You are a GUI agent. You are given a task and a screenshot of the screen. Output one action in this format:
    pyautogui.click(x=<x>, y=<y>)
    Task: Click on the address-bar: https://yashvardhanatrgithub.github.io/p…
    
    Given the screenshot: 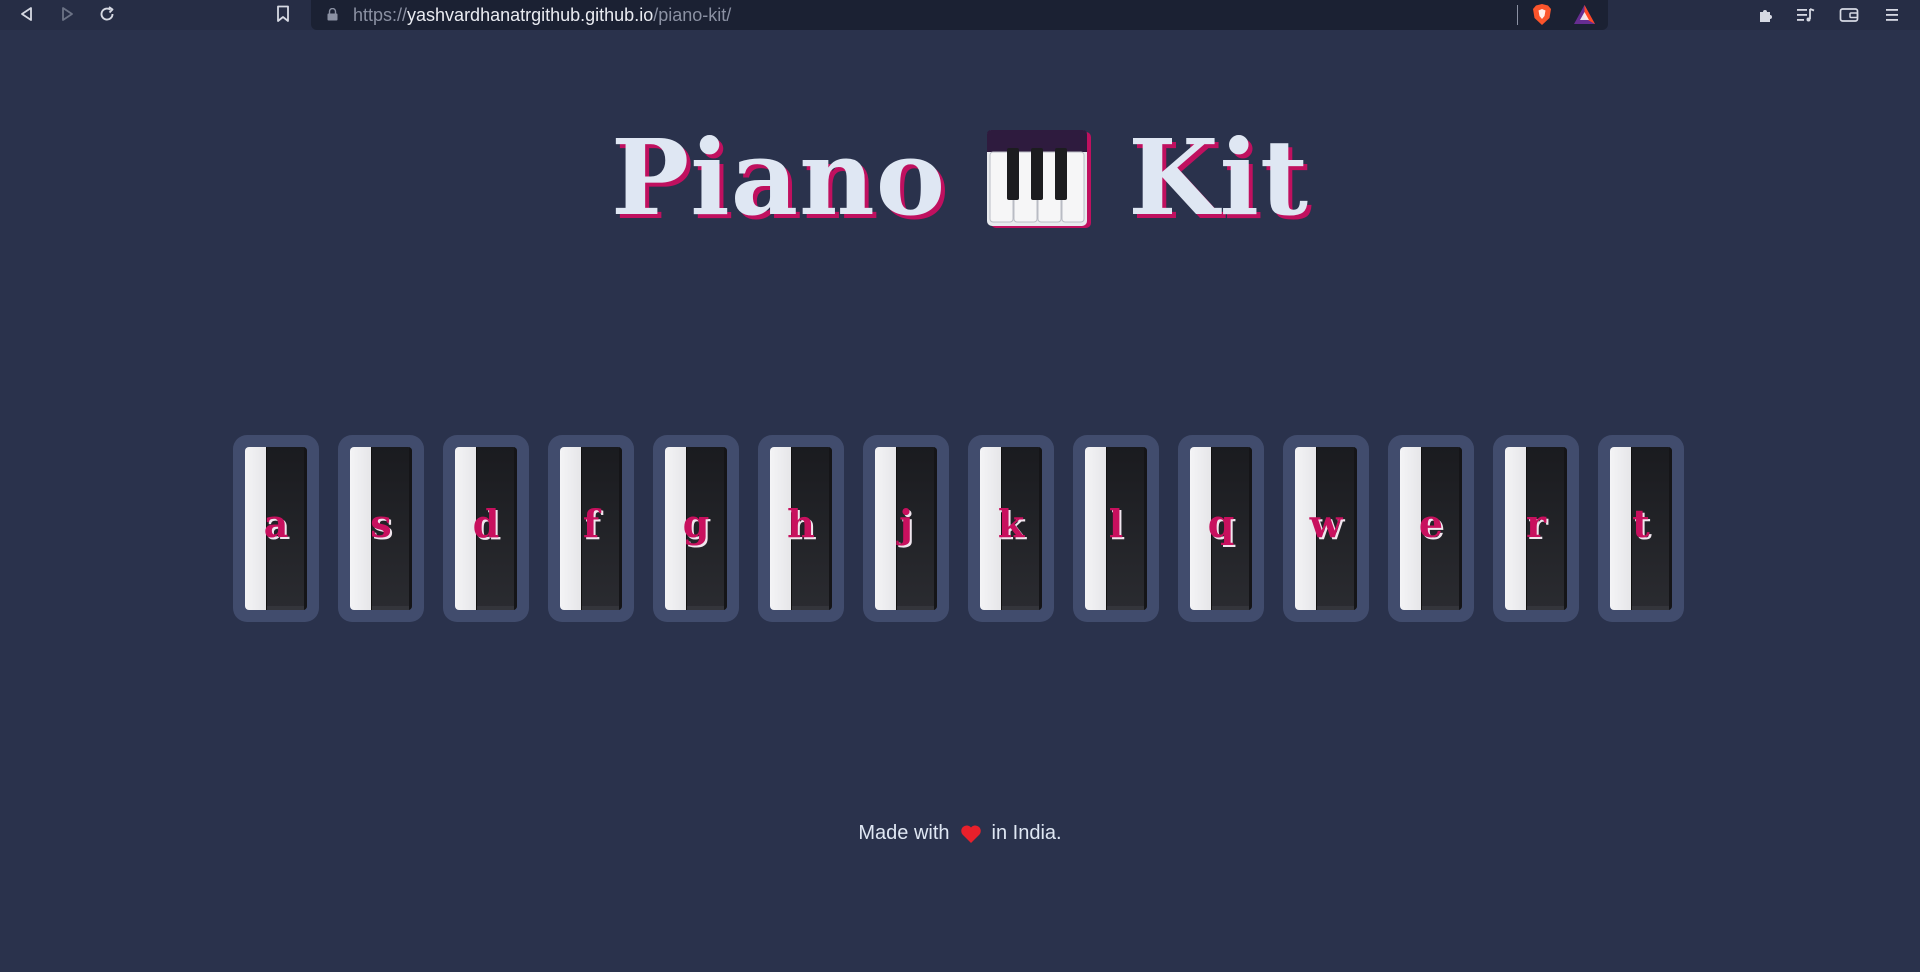 What is the action you would take?
    pyautogui.click(x=959, y=15)
    